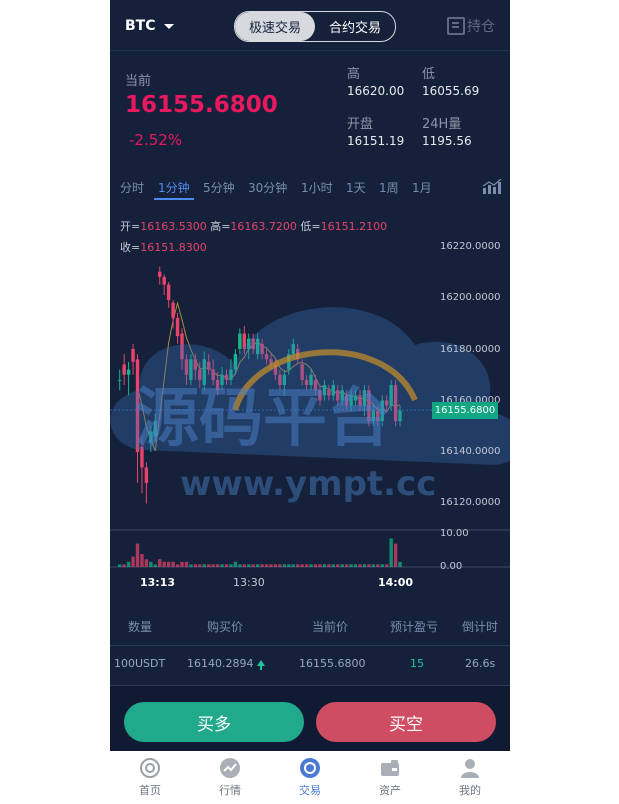  What do you see at coordinates (470, 349) in the screenshot?
I see `y-tick-label: 16180.0000` at bounding box center [470, 349].